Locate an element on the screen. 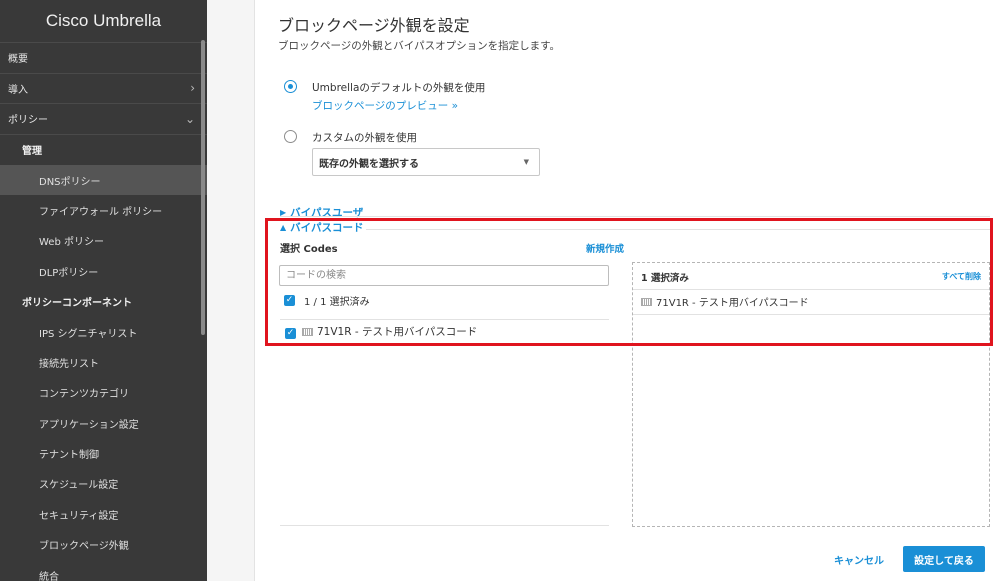 The height and width of the screenshot is (581, 999). default-appearance-label: Umbrellaのデフォルトの外観を使用 is located at coordinates (399, 88).